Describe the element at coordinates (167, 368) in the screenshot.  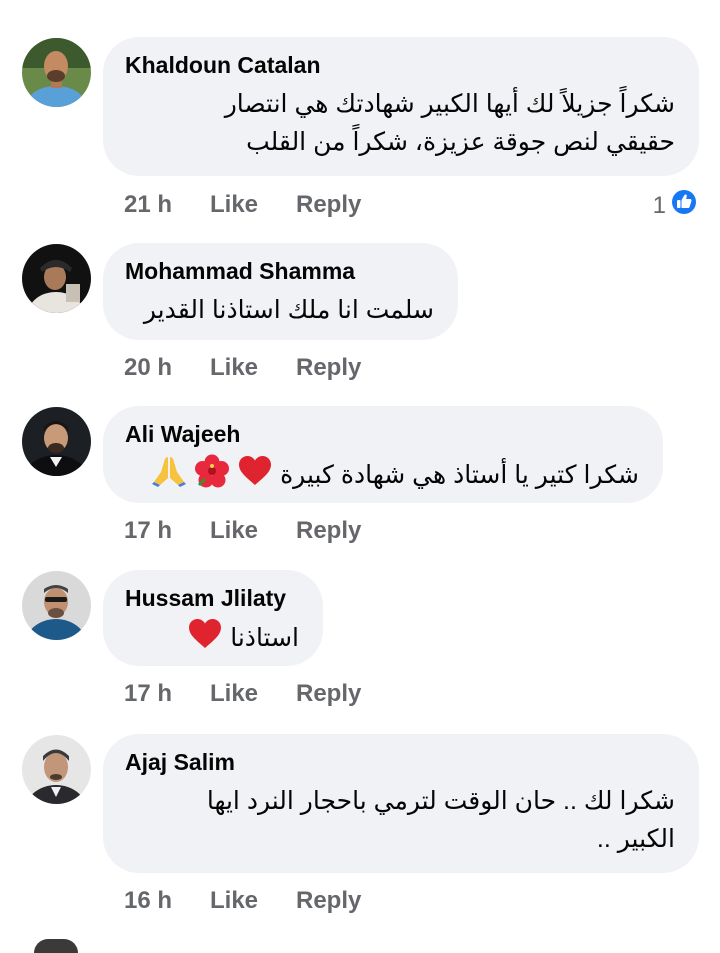
I see `comment-timestamp: 20 h` at that location.